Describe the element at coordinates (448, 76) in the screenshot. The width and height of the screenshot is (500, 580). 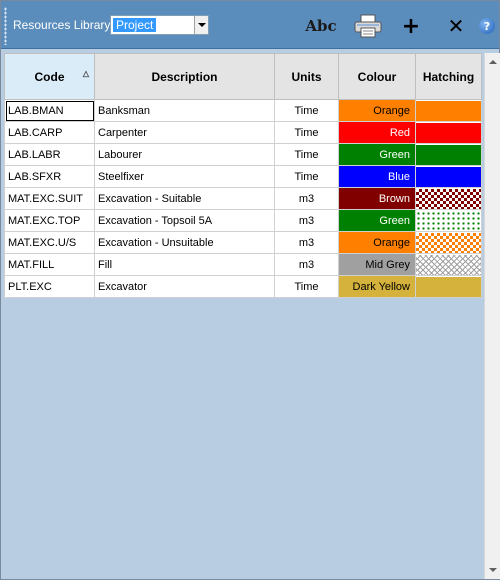
I see `column-header-hatching: Hatching` at that location.